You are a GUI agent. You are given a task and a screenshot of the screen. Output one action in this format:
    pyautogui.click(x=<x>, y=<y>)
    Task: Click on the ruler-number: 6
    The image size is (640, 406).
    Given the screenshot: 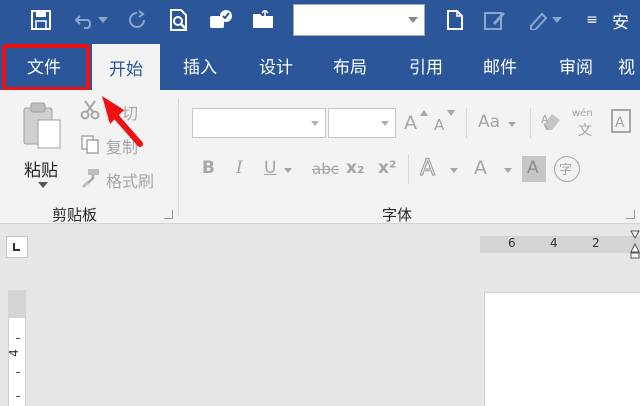 What is the action you would take?
    pyautogui.click(x=512, y=243)
    